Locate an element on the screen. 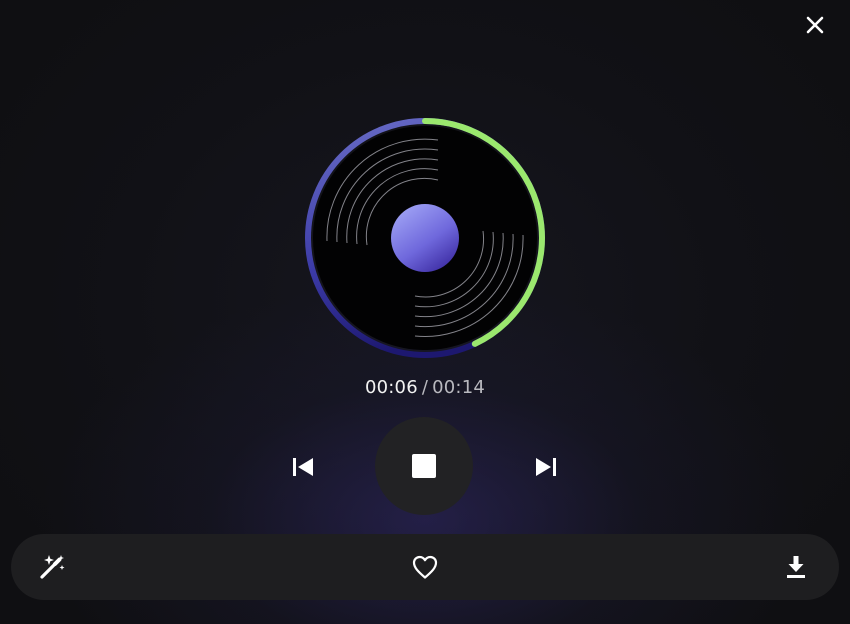 The width and height of the screenshot is (850, 624). next-track-button is located at coordinates (546, 467).